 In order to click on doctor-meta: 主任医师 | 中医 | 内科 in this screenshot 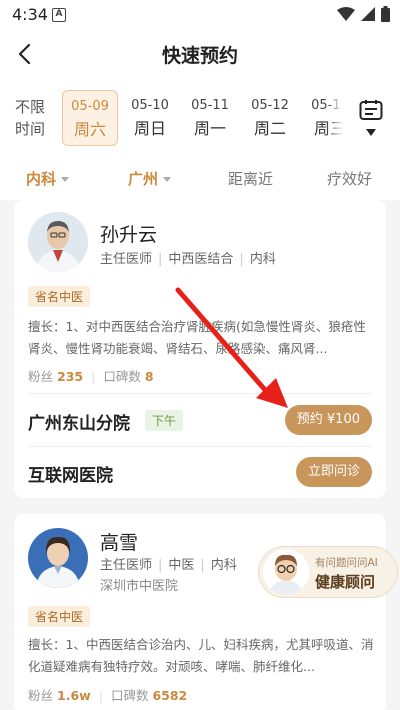, I will do `click(168, 565)`.